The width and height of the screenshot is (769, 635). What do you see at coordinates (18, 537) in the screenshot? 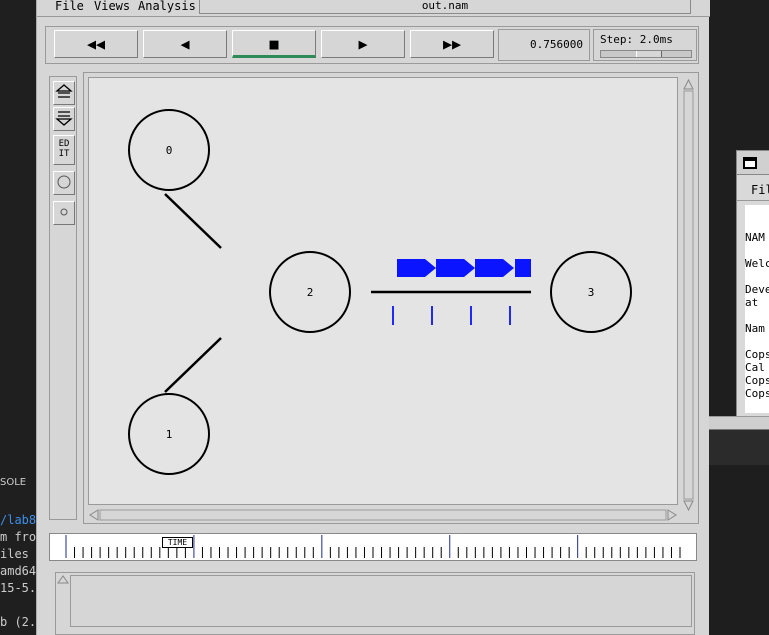
I see `terminal-line: m fro` at bounding box center [18, 537].